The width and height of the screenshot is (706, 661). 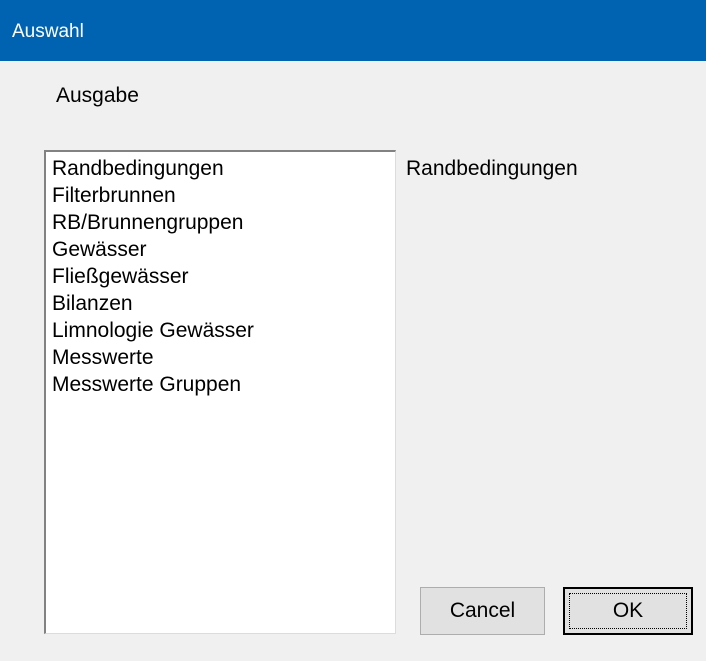 What do you see at coordinates (103, 357) in the screenshot?
I see `list-item-messwerte: Messwerte` at bounding box center [103, 357].